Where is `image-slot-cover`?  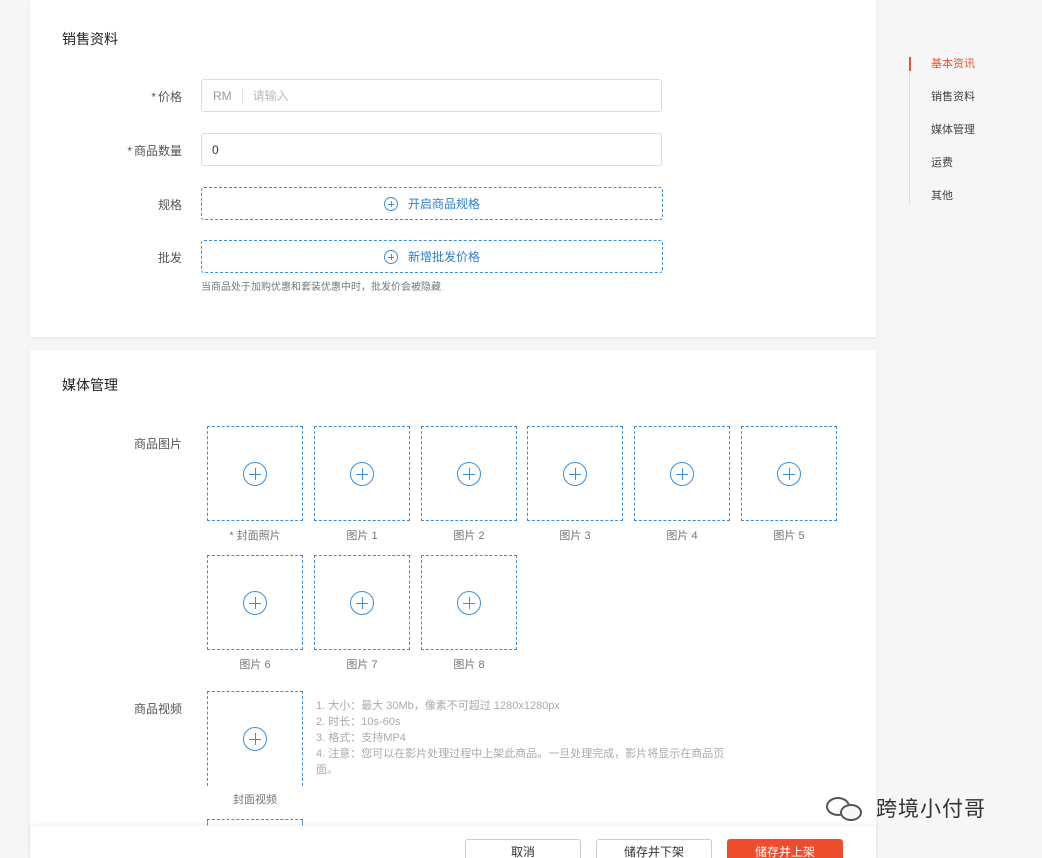 image-slot-cover is located at coordinates (255, 473).